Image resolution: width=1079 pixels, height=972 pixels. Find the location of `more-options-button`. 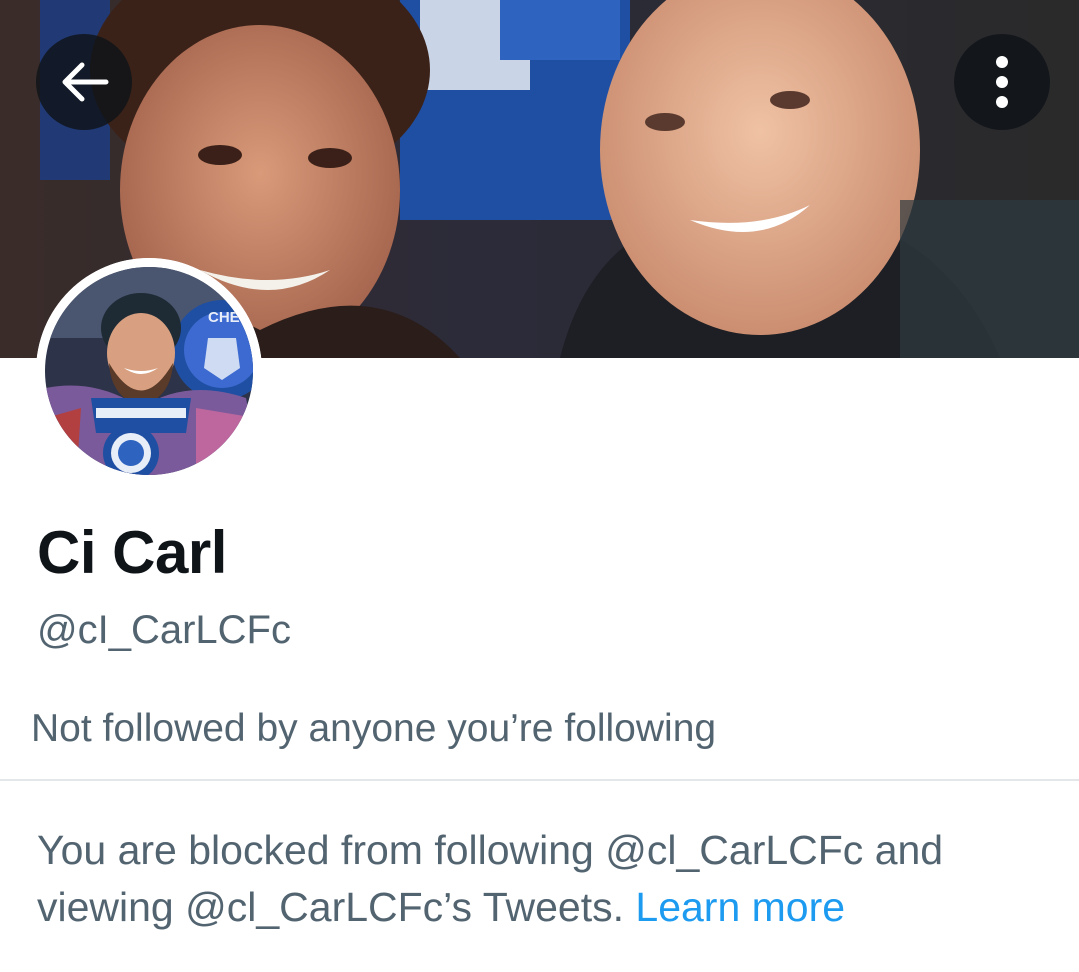

more-options-button is located at coordinates (1002, 82).